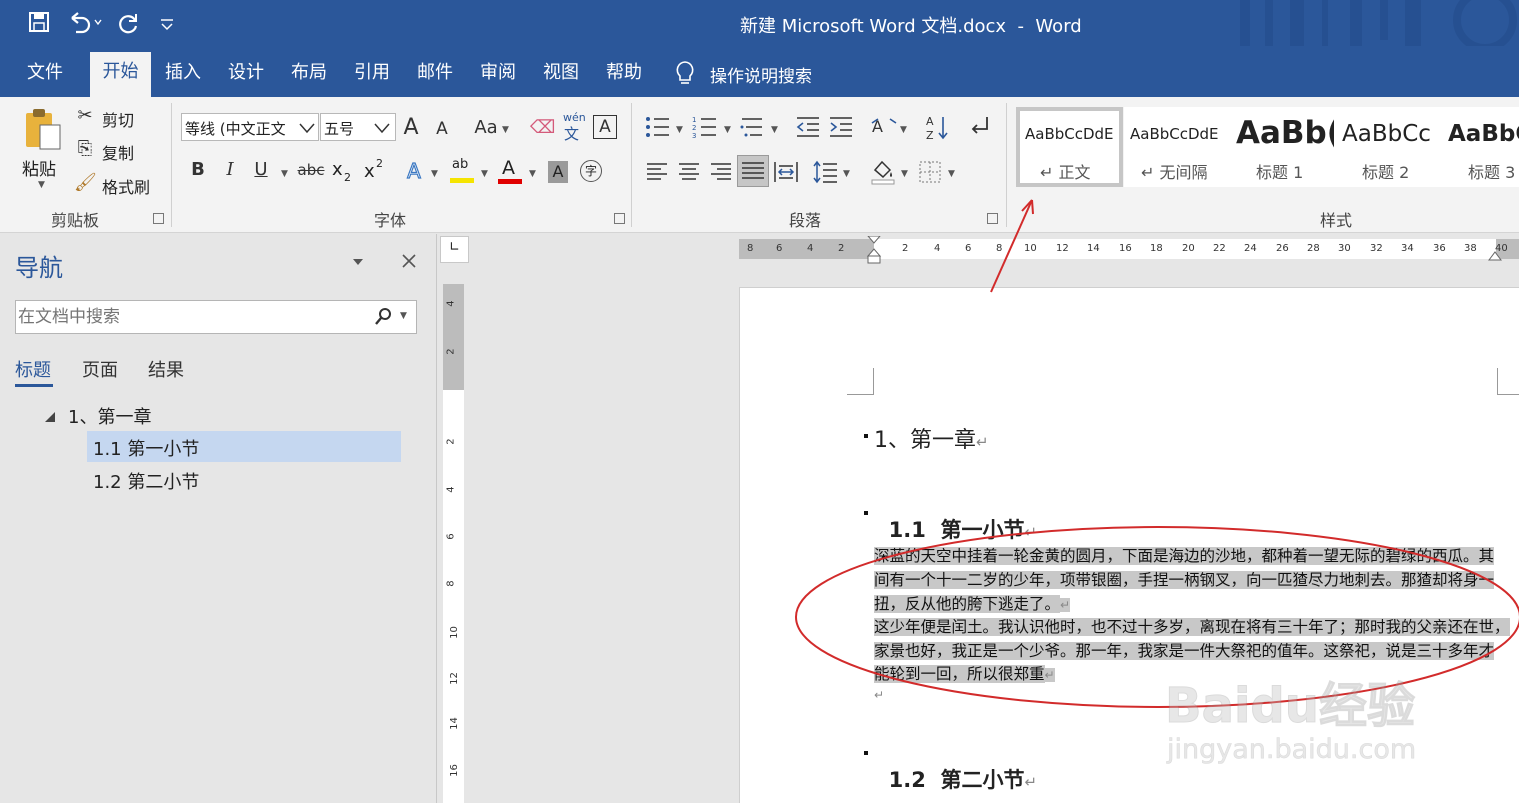 This screenshot has width=1519, height=803. Describe the element at coordinates (1292, 750) in the screenshot. I see `baidu-url: jingyan.baidu.com` at that location.